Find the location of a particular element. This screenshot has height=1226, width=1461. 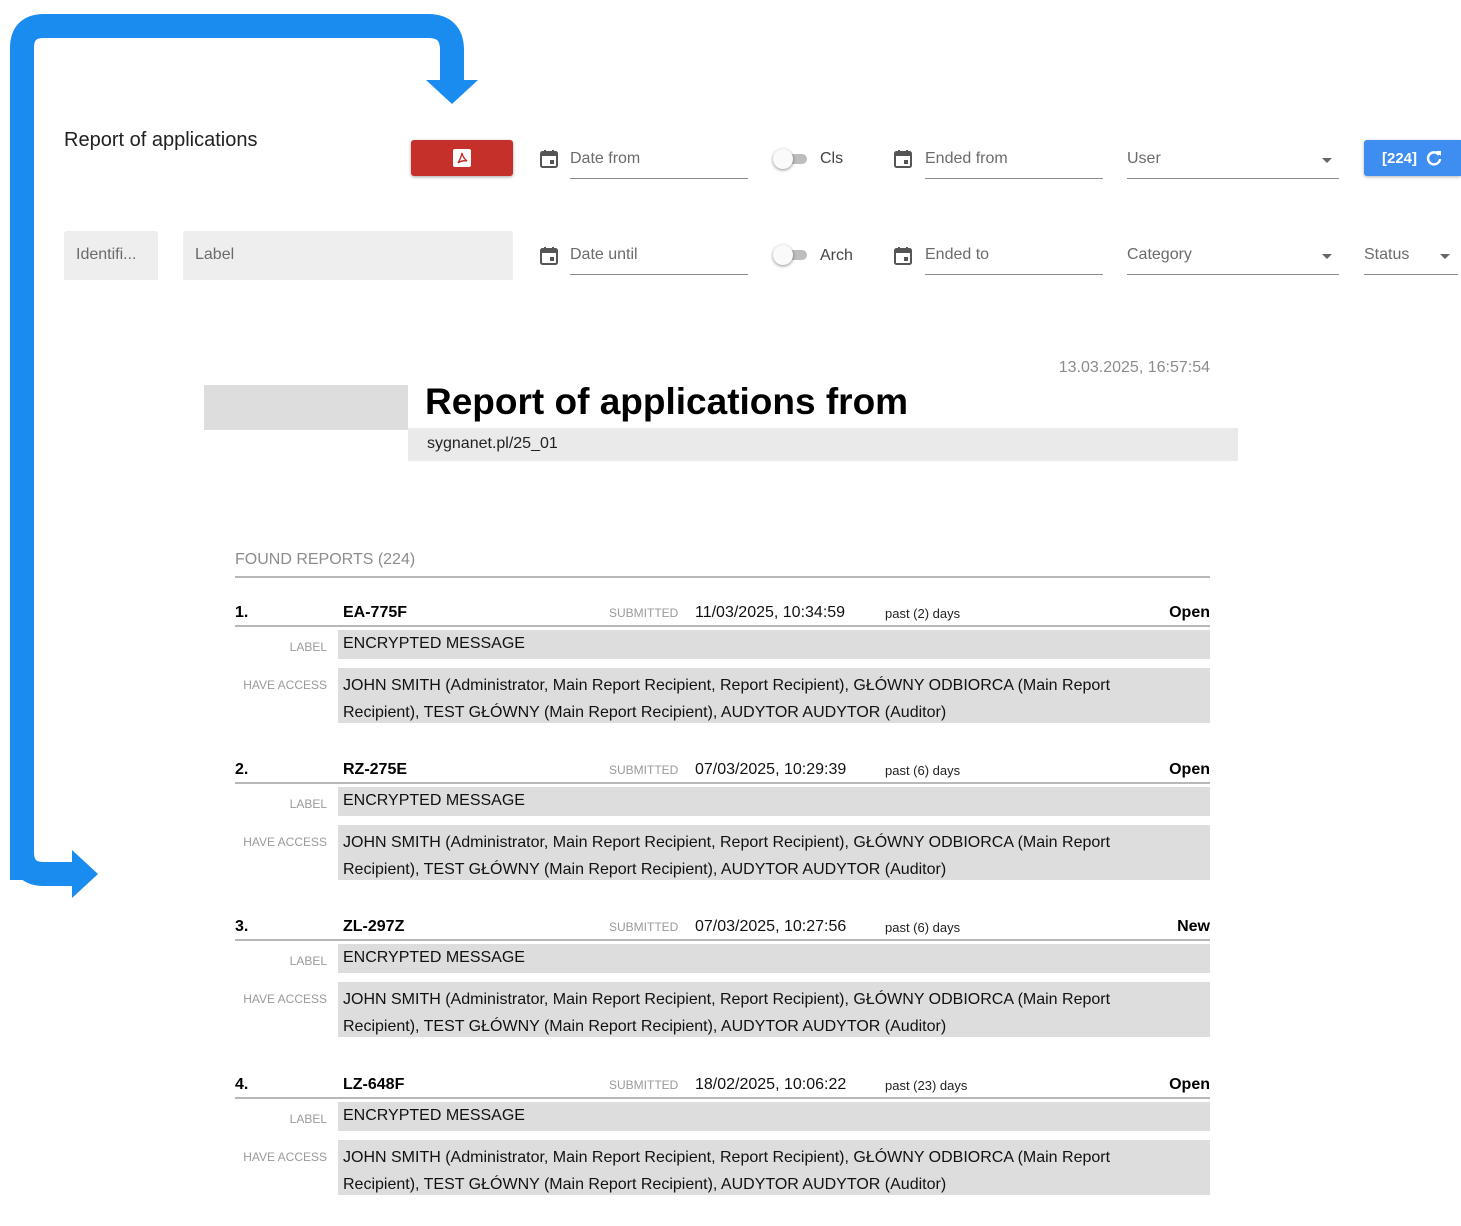

export-pdf-button is located at coordinates (462, 158).